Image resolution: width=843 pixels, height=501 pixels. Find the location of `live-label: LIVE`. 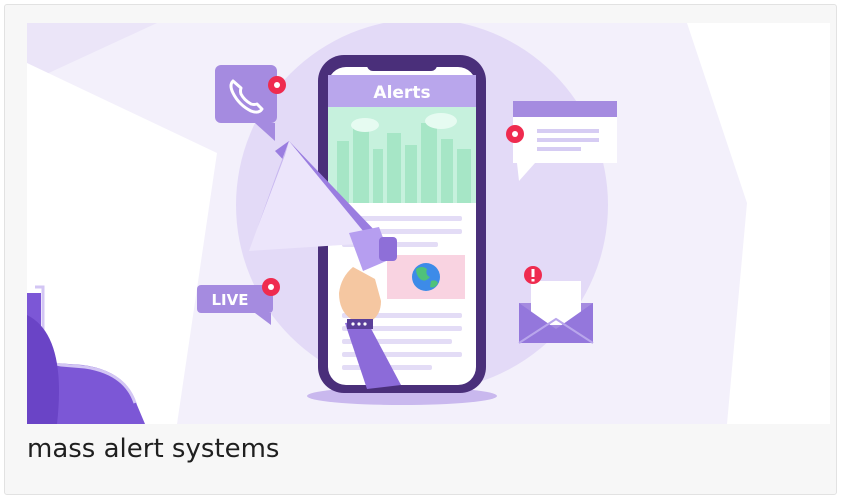

live-label: LIVE is located at coordinates (230, 300).